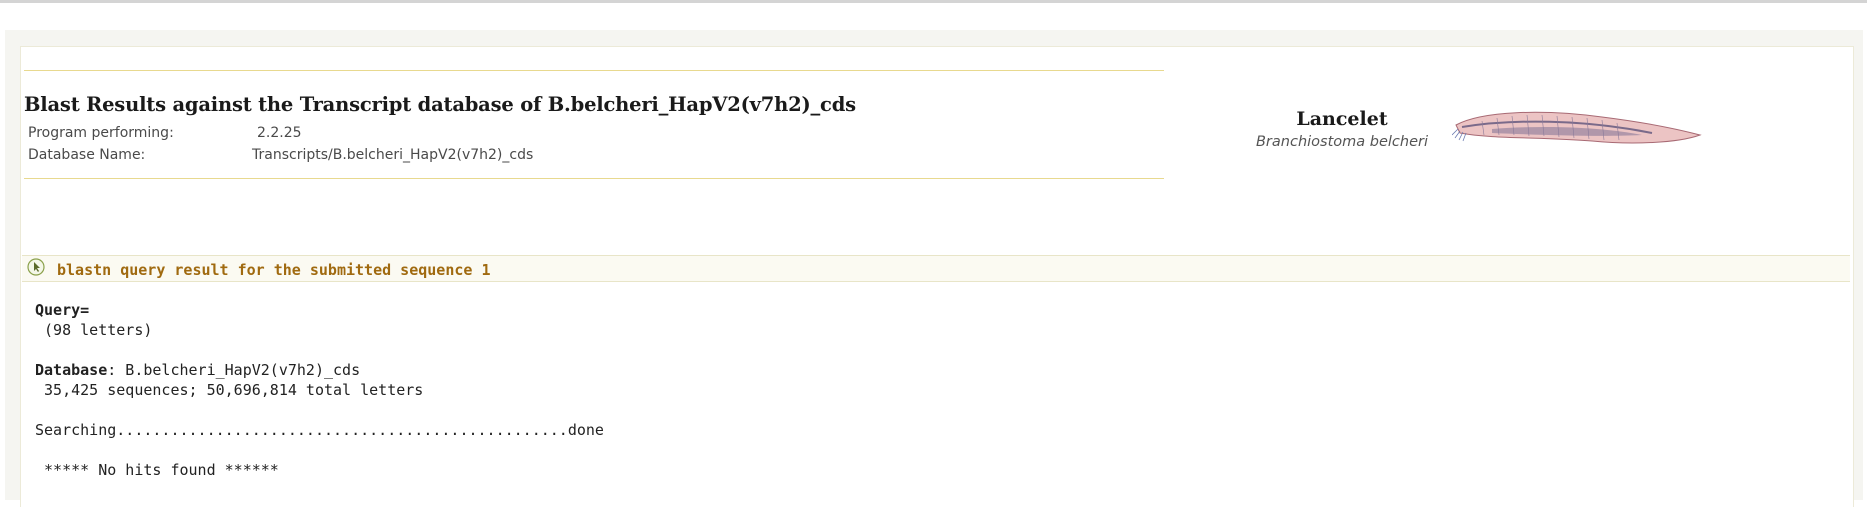 The width and height of the screenshot is (1867, 507). What do you see at coordinates (1342, 119) in the screenshot?
I see `species-common-name: Lancelet` at bounding box center [1342, 119].